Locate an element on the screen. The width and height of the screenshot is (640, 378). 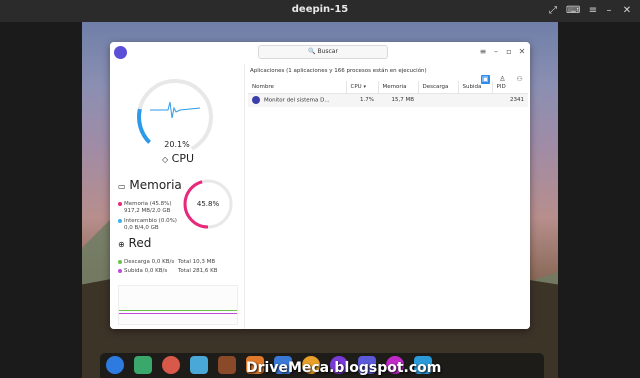
upload-rate: Subida 0,0 KB/s is located at coordinates (146, 271).